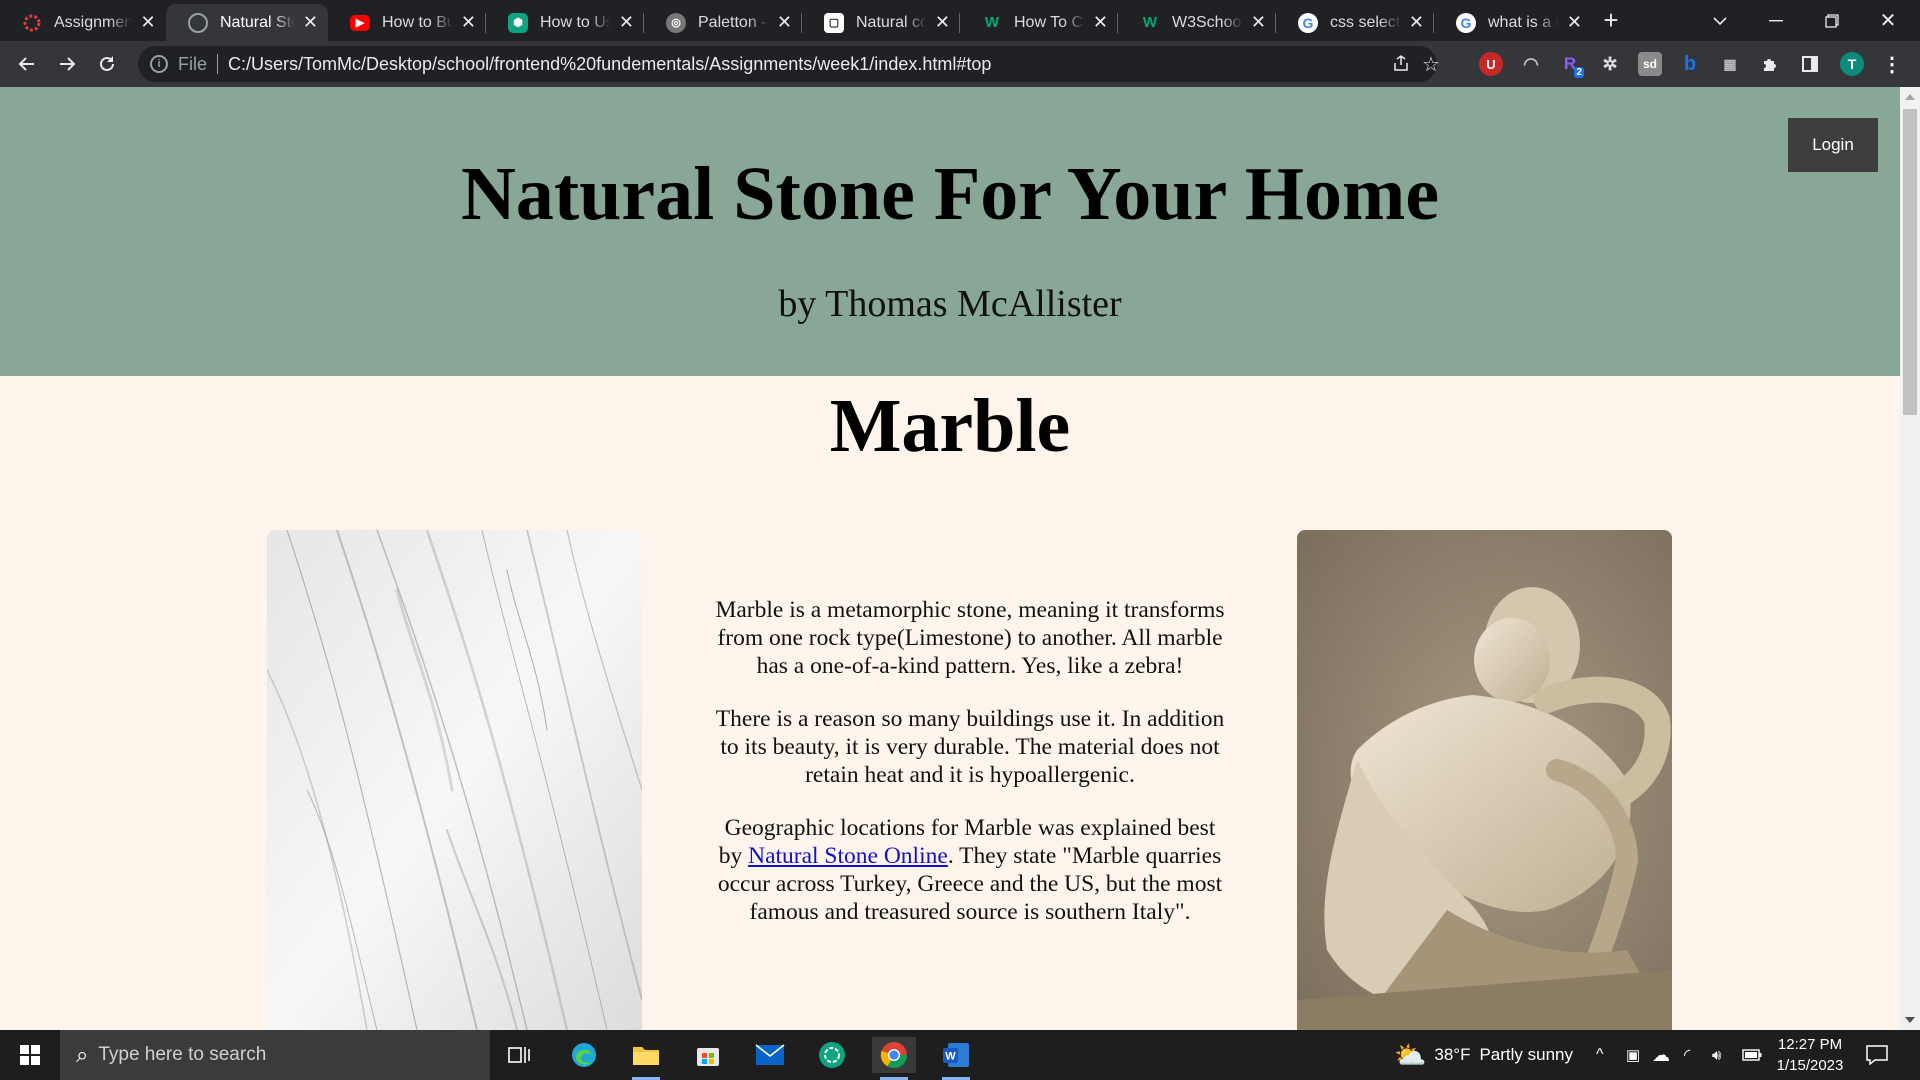  I want to click on onedrive-cloud-icon: ☁, so click(1661, 1055).